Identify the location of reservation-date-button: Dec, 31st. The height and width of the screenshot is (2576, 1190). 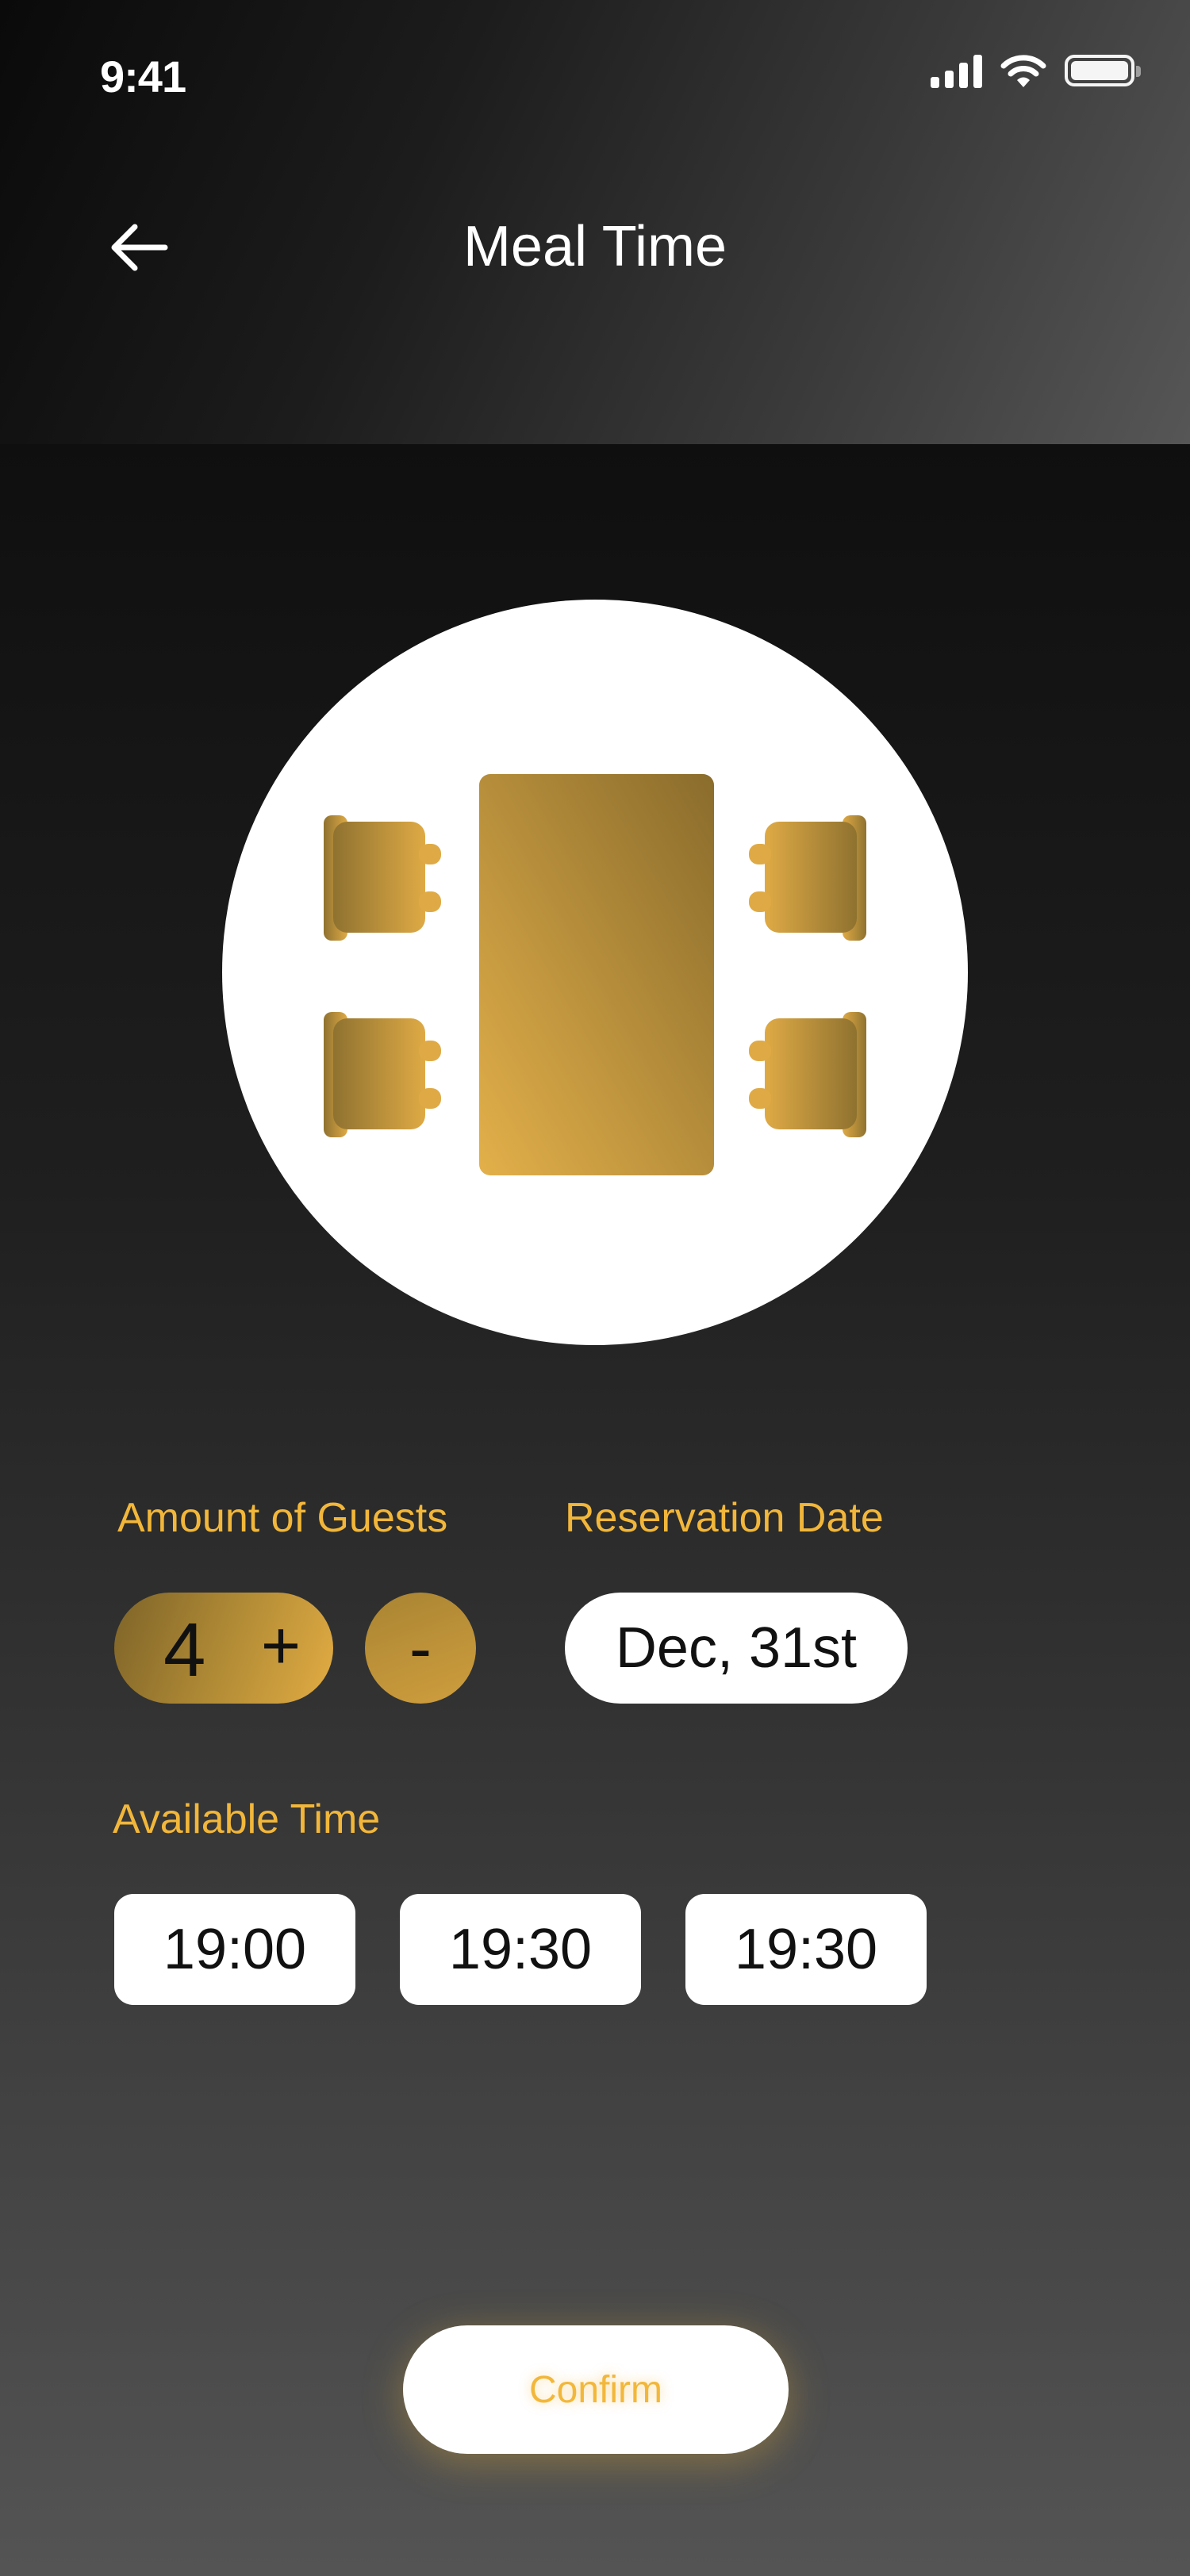
(736, 1648).